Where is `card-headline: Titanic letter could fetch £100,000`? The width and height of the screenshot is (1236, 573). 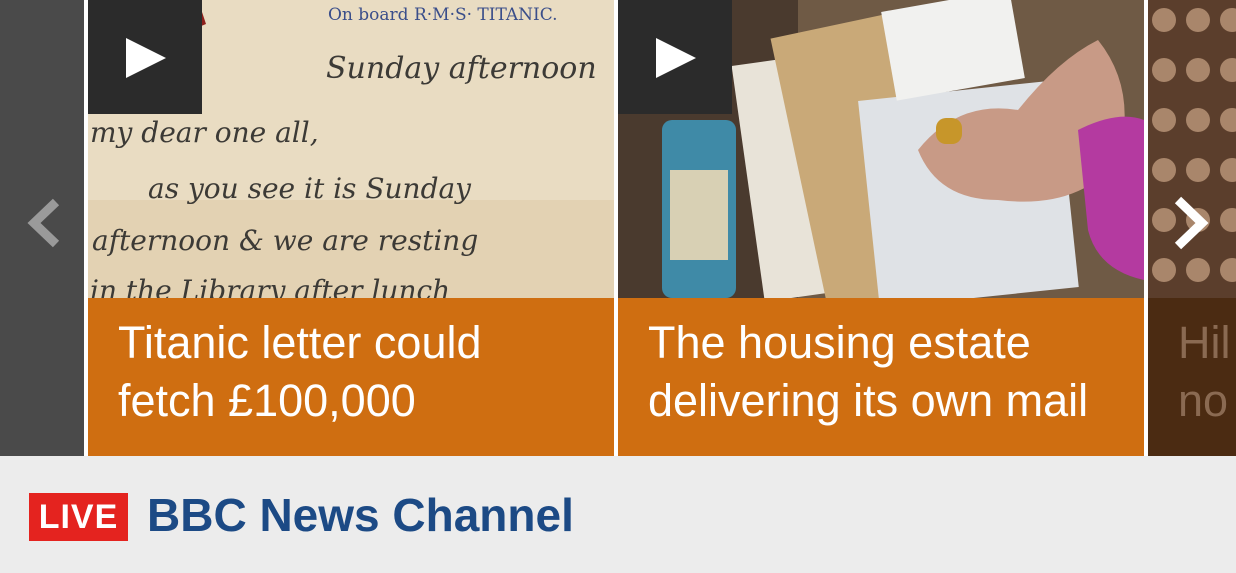 card-headline: Titanic letter could fetch £100,000 is located at coordinates (351, 377).